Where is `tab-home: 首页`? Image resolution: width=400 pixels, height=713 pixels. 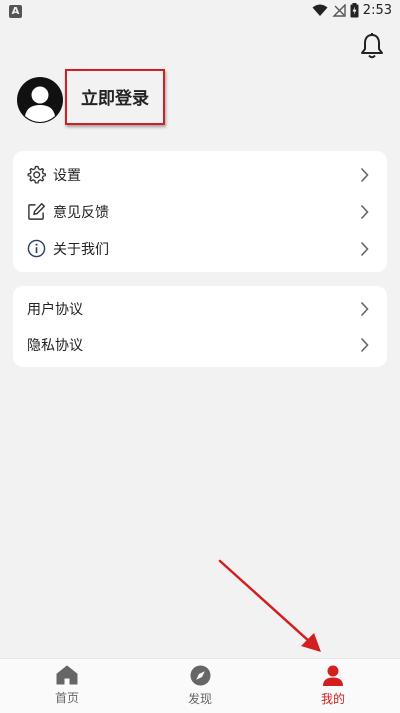
tab-home: 首页 is located at coordinates (67, 685).